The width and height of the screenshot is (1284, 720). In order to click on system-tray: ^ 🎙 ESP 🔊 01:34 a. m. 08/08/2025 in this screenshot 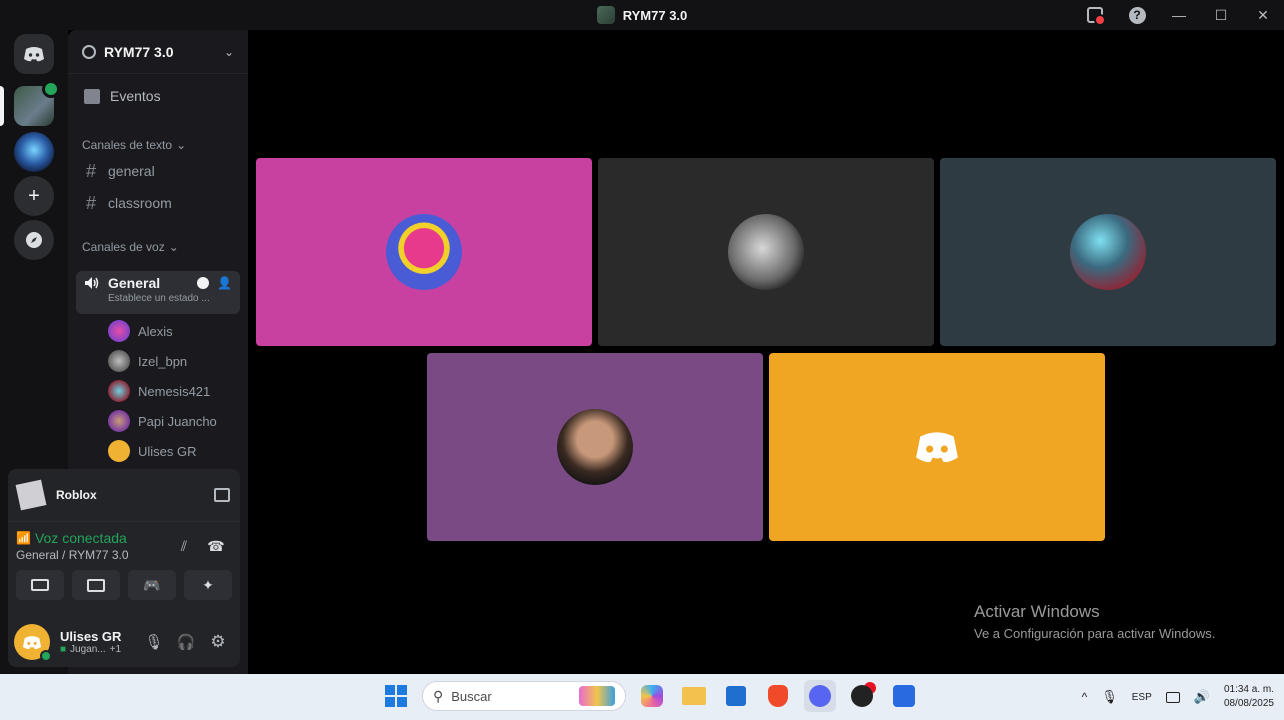, I will do `click(1178, 697)`.